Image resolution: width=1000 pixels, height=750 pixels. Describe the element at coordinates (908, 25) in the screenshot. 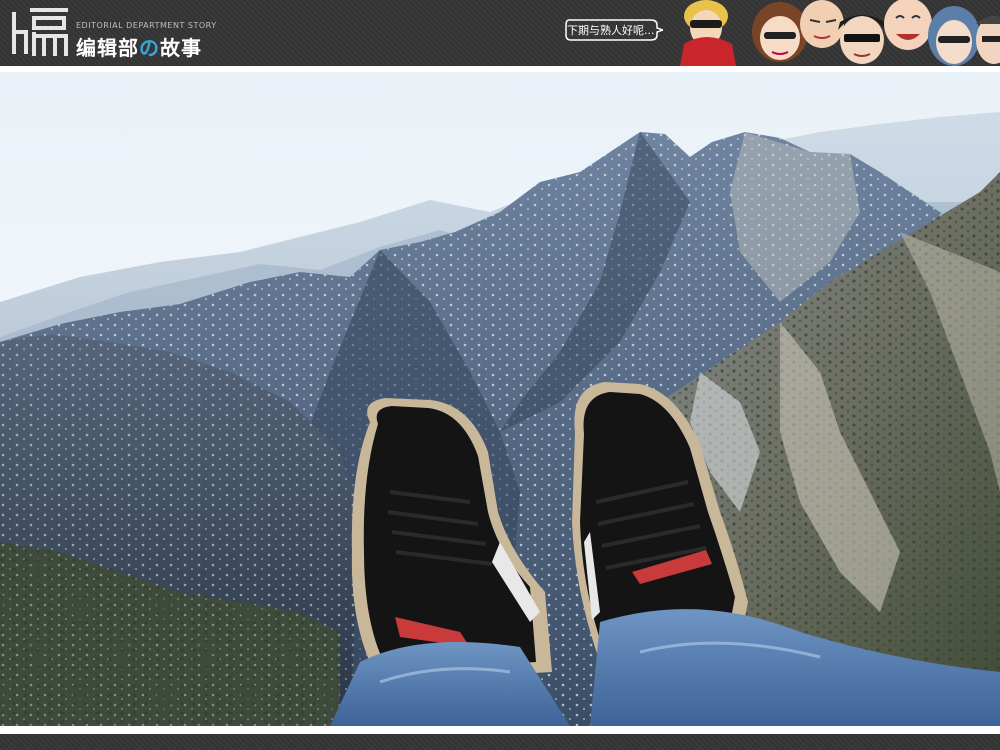

I see `character-5-icon` at that location.